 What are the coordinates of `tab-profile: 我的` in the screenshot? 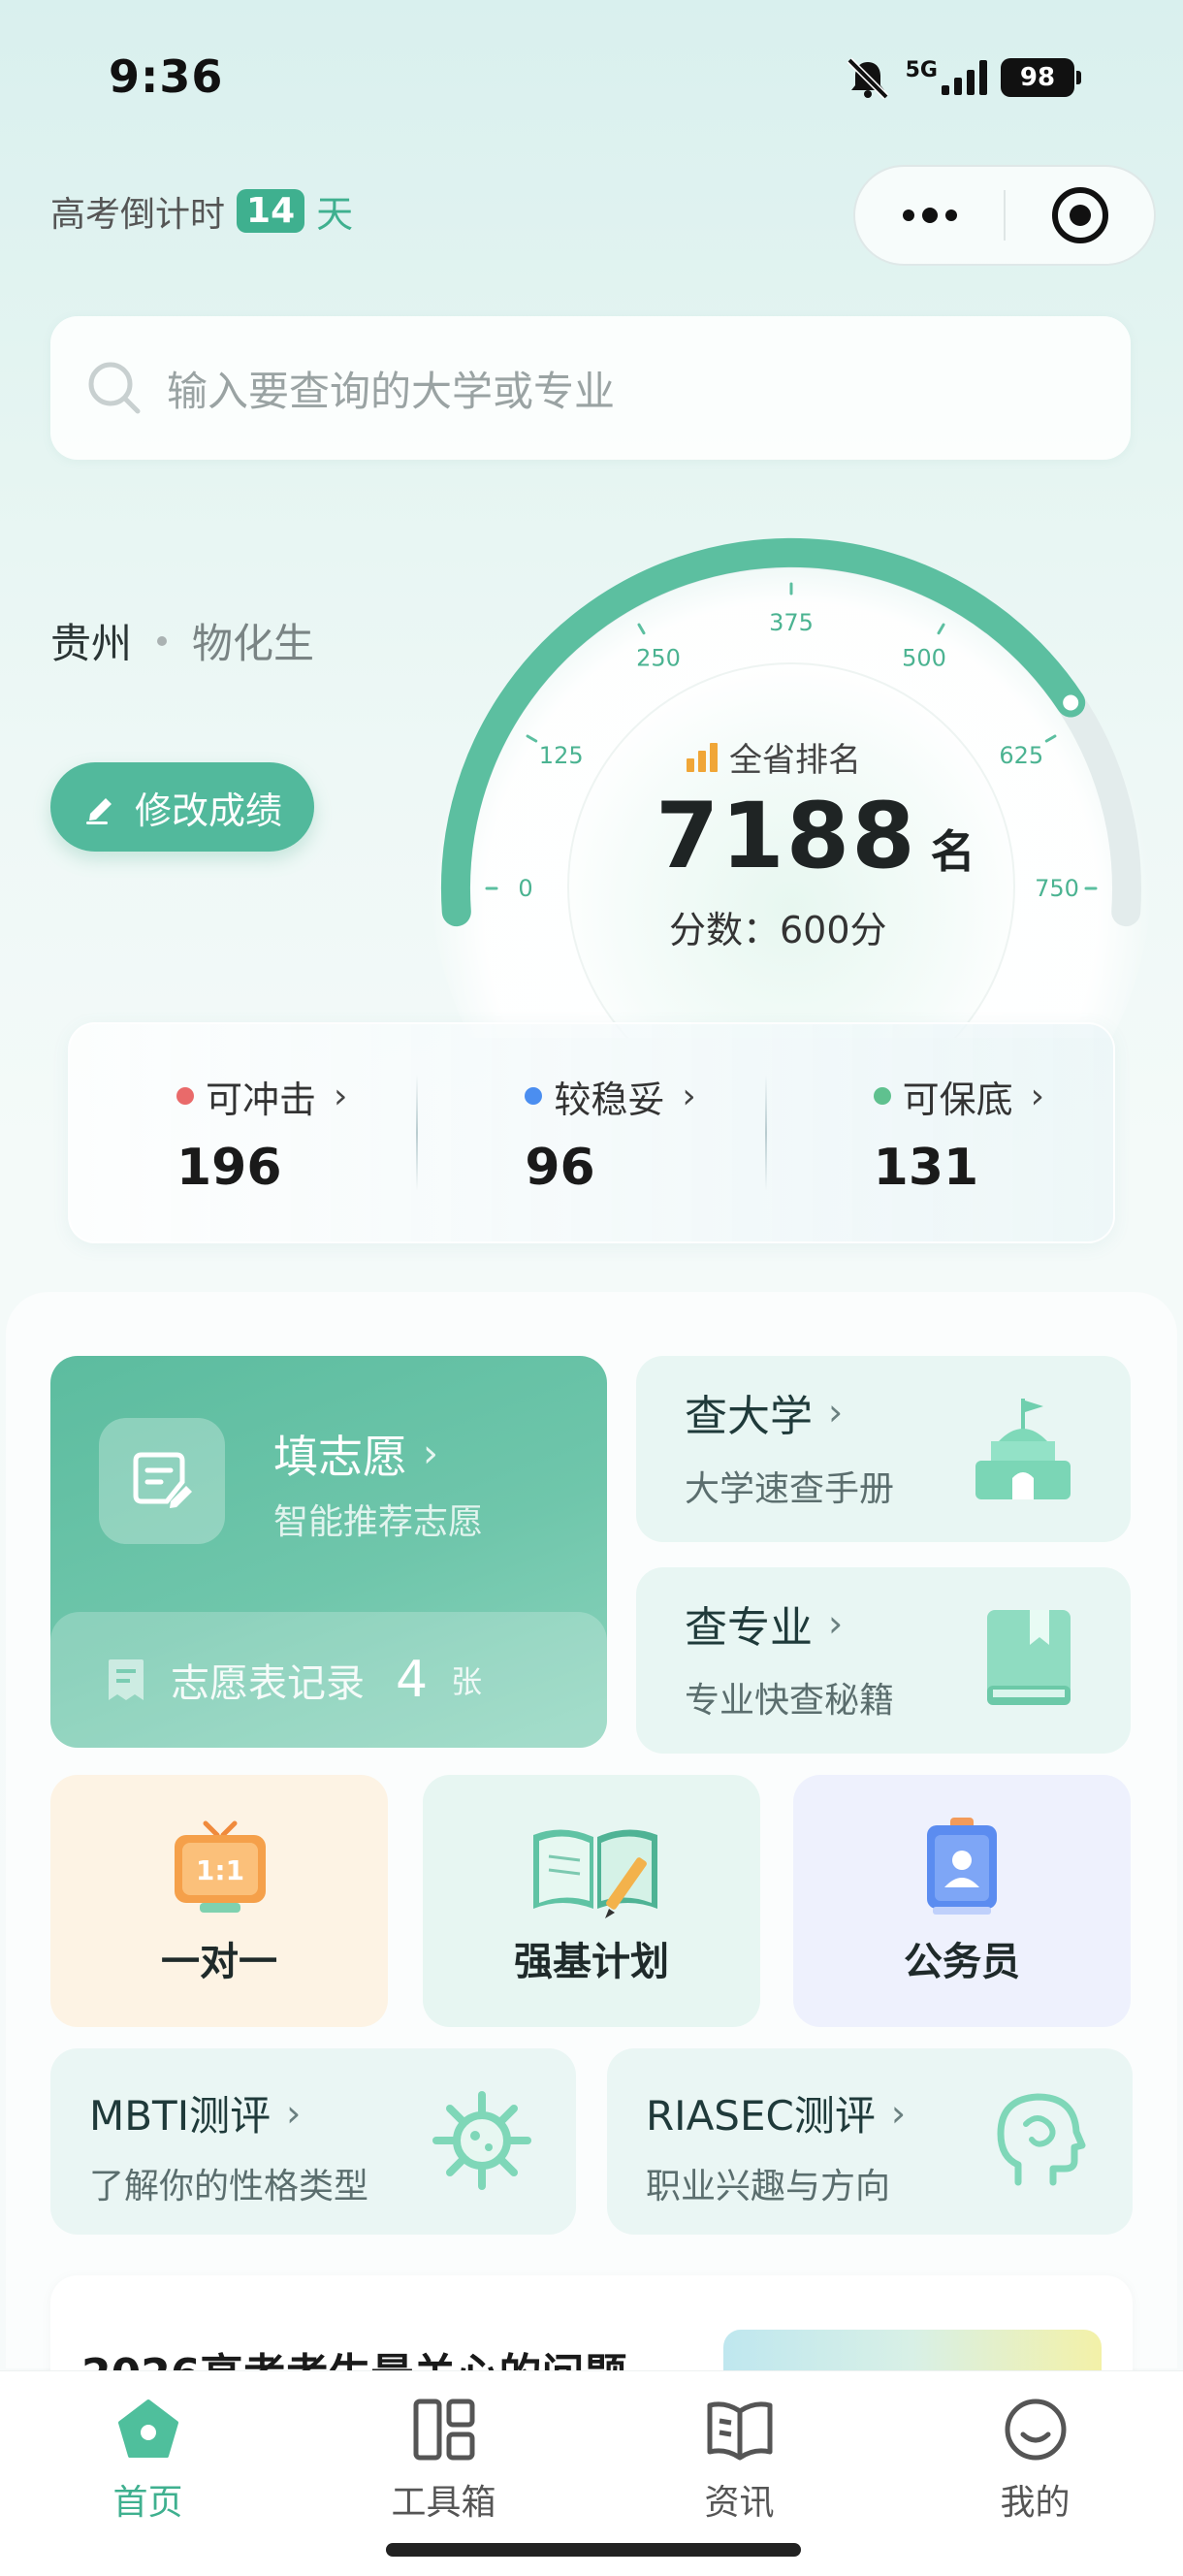 It's located at (1035, 2473).